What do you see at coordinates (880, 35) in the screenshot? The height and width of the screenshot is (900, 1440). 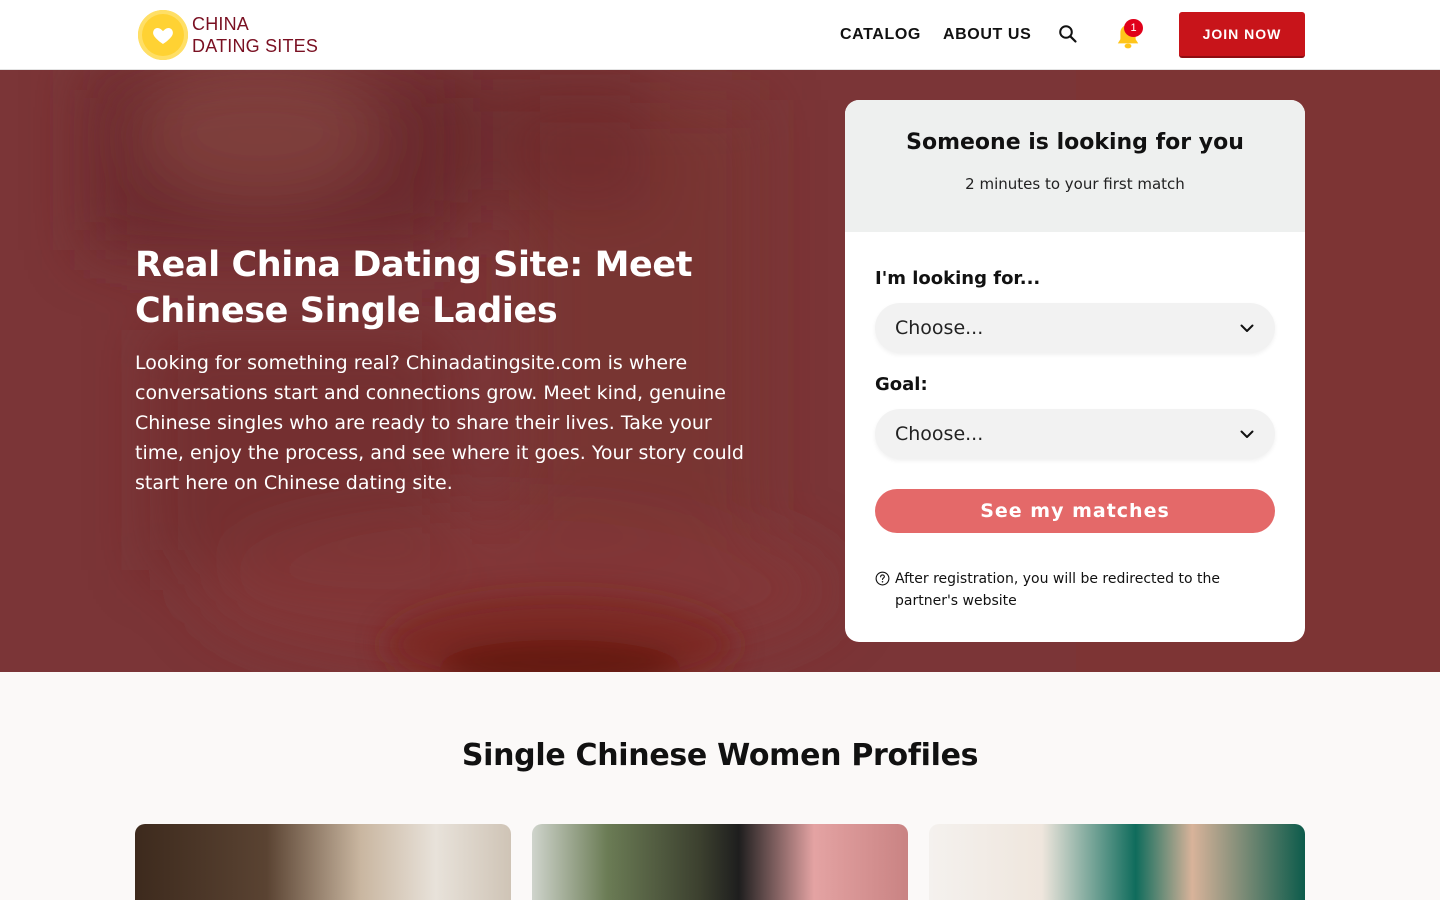 I see `nav-catalog: CATALOG` at bounding box center [880, 35].